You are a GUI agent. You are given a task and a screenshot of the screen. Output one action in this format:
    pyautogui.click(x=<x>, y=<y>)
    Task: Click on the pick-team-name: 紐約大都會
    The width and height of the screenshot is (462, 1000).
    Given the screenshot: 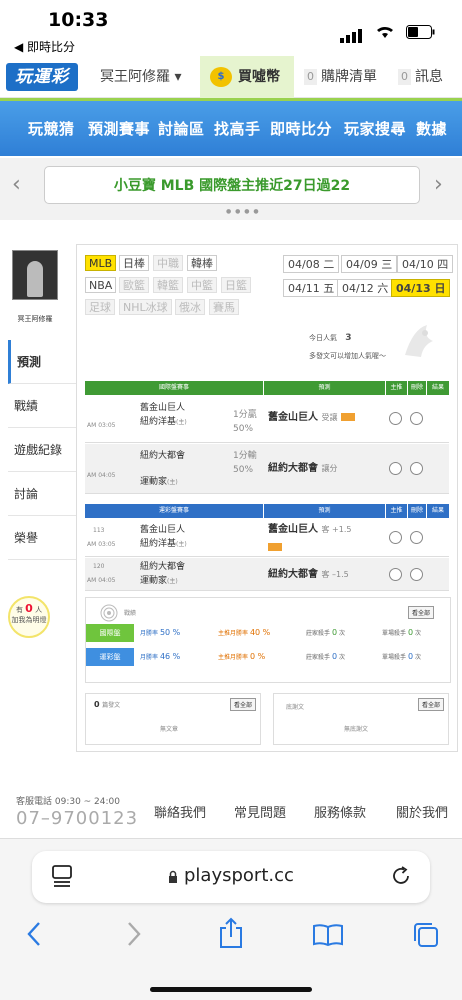 What is the action you would take?
    pyautogui.click(x=293, y=574)
    